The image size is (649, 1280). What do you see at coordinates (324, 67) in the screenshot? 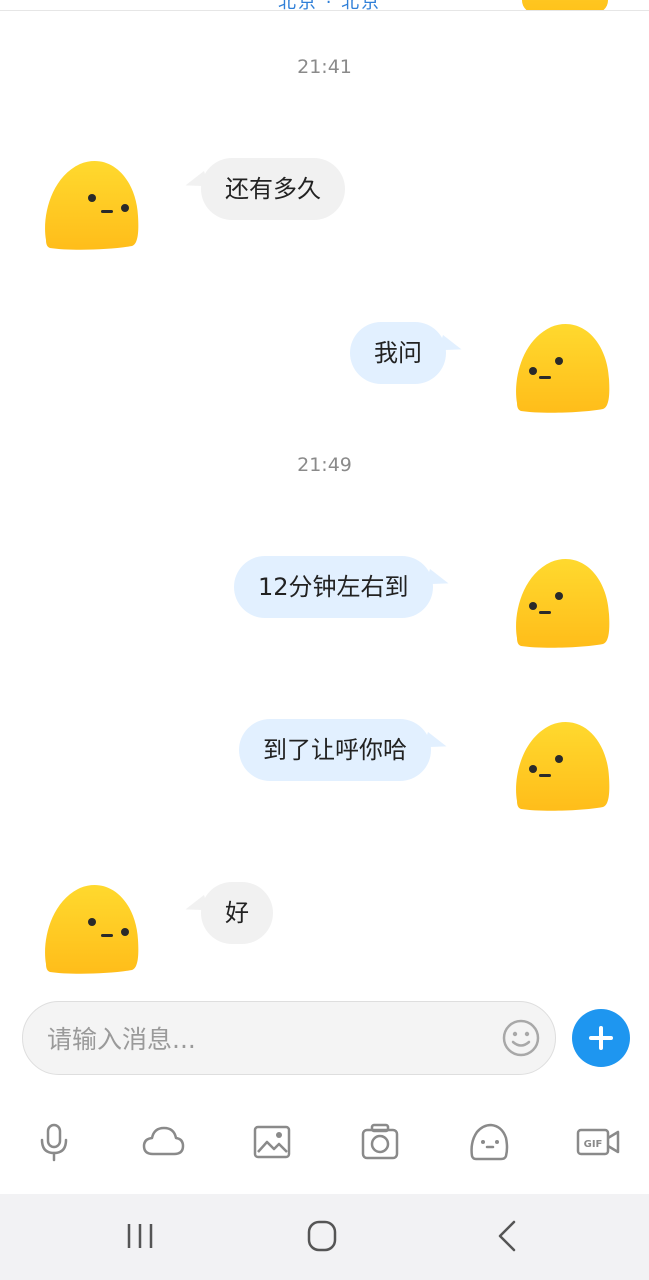
I see `message-timestamp: 21:41` at bounding box center [324, 67].